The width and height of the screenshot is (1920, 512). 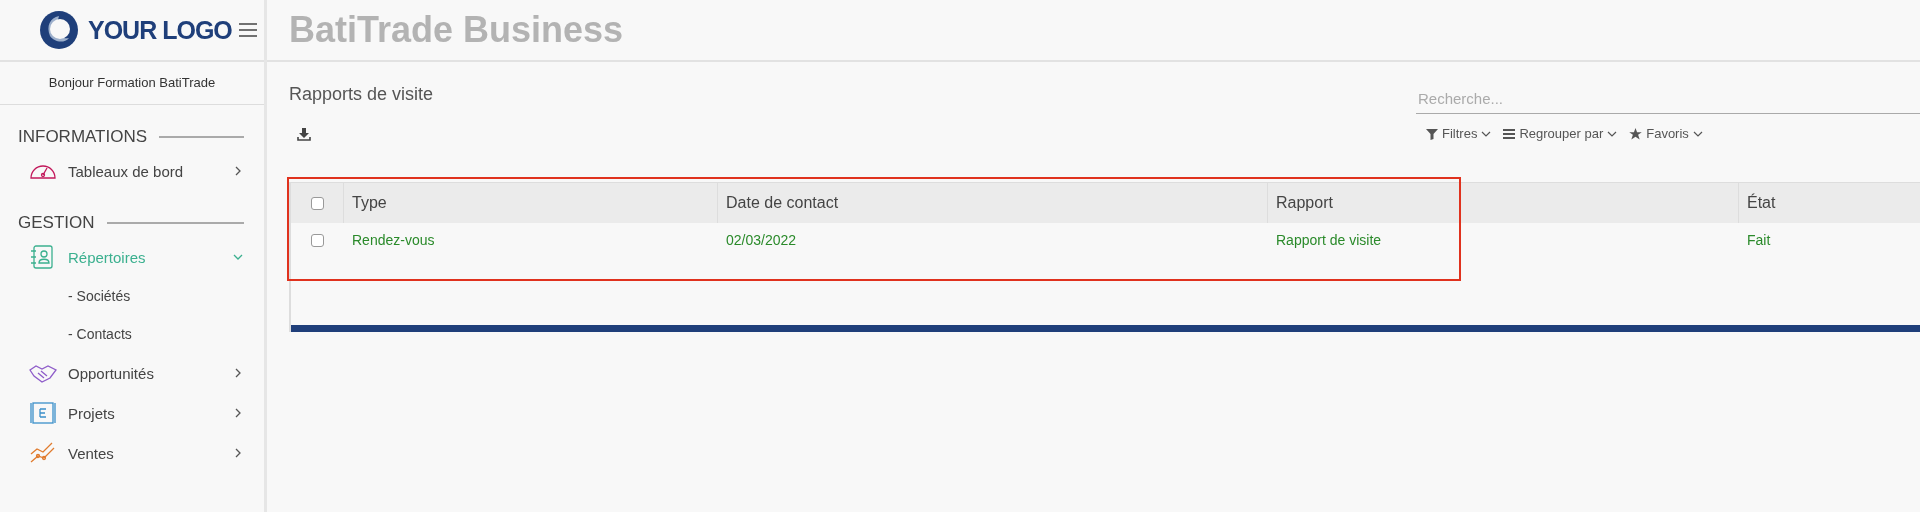 What do you see at coordinates (456, 30) in the screenshot?
I see `app-title: BatiTrade Business` at bounding box center [456, 30].